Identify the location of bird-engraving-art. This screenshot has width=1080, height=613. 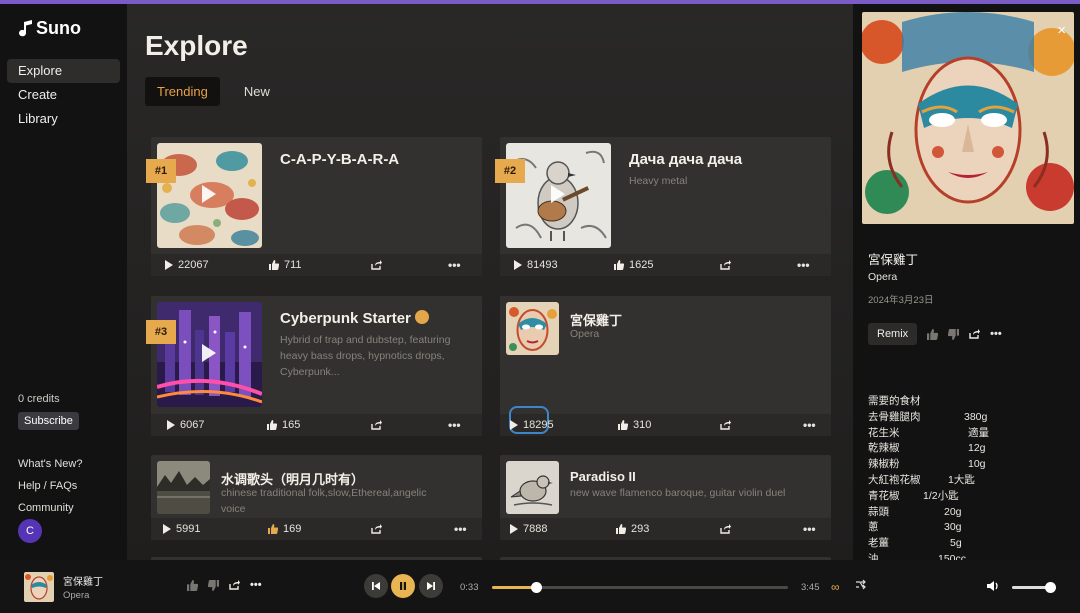
(532, 487).